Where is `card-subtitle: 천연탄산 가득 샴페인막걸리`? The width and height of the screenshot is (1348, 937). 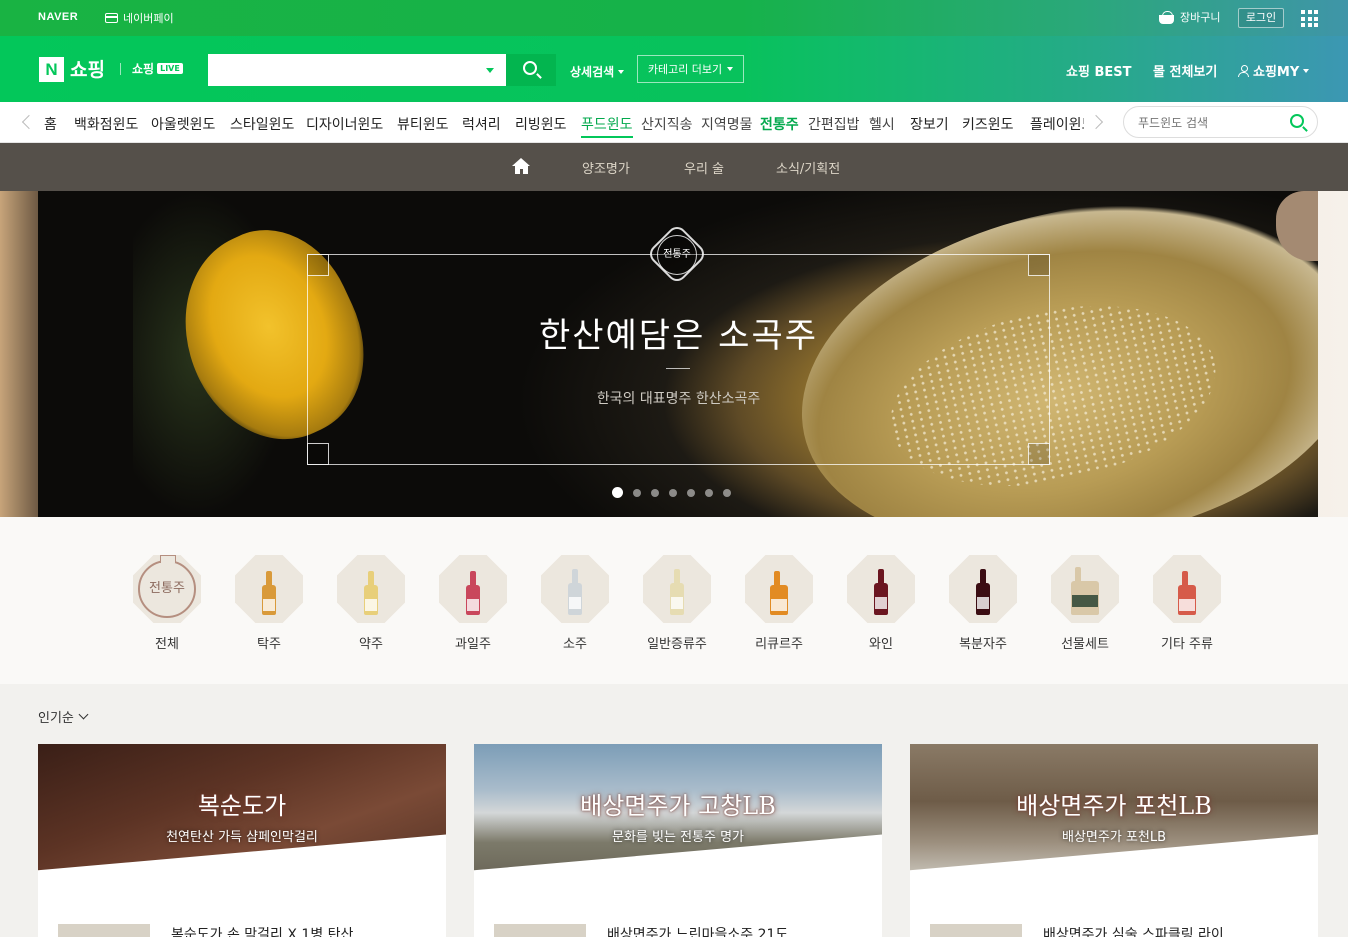
card-subtitle: 천연탄산 가득 샴페인막걸리 is located at coordinates (242, 837).